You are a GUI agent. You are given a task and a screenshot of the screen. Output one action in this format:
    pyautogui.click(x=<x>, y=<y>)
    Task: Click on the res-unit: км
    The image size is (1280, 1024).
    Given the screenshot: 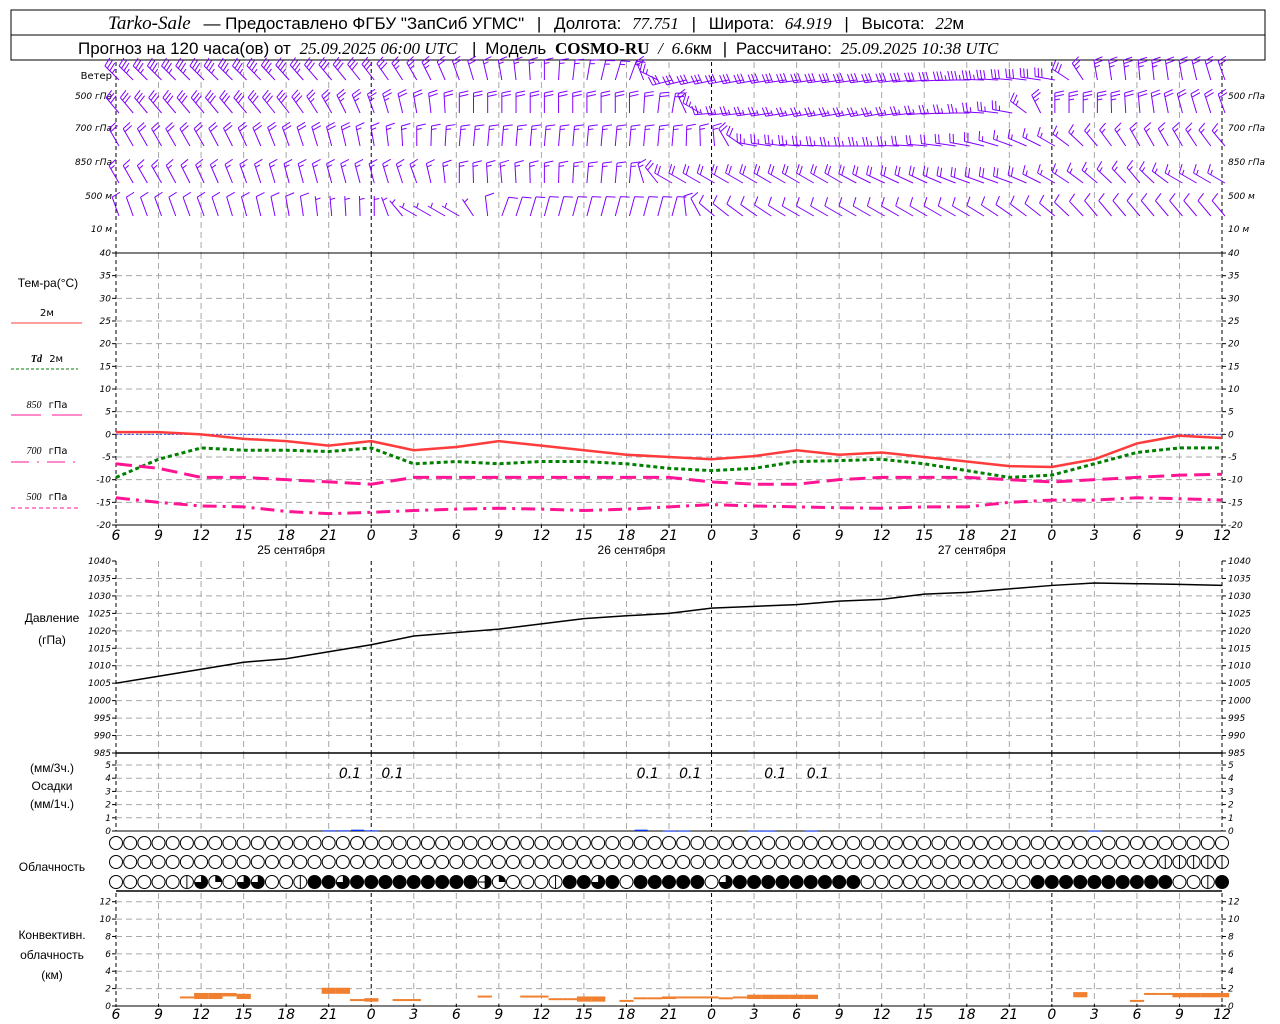 What is the action you would take?
    pyautogui.click(x=702, y=48)
    